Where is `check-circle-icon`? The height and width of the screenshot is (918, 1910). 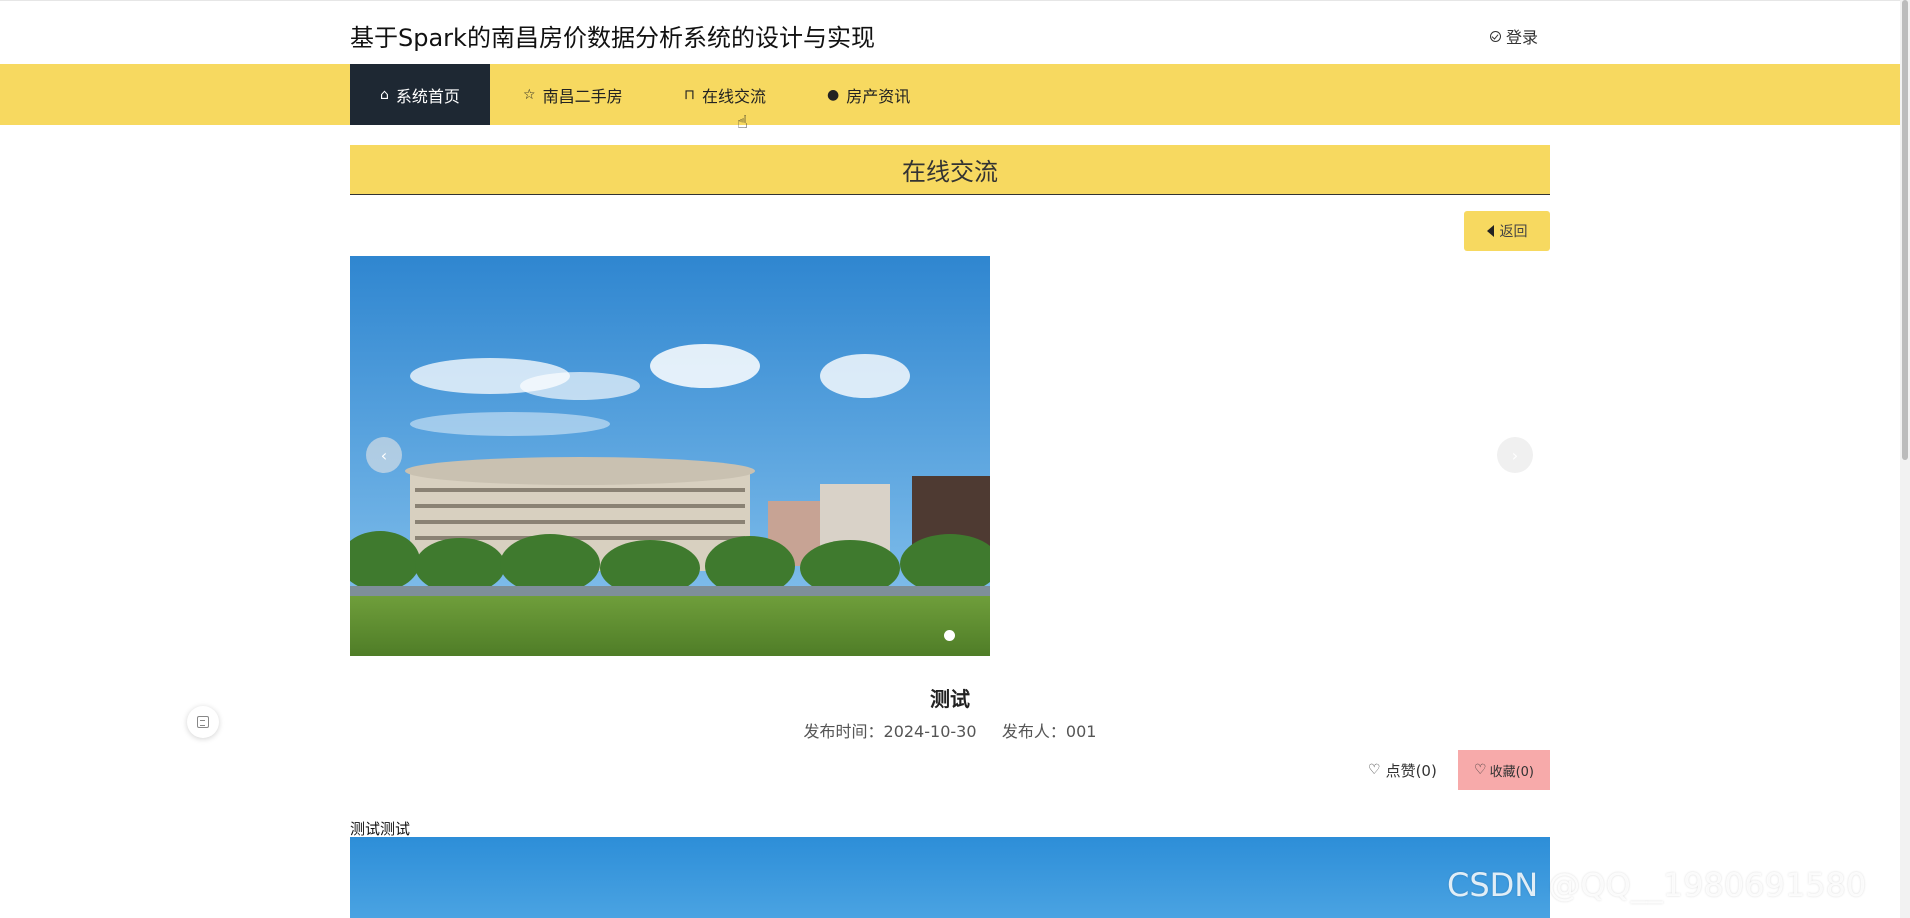 check-circle-icon is located at coordinates (1495, 36).